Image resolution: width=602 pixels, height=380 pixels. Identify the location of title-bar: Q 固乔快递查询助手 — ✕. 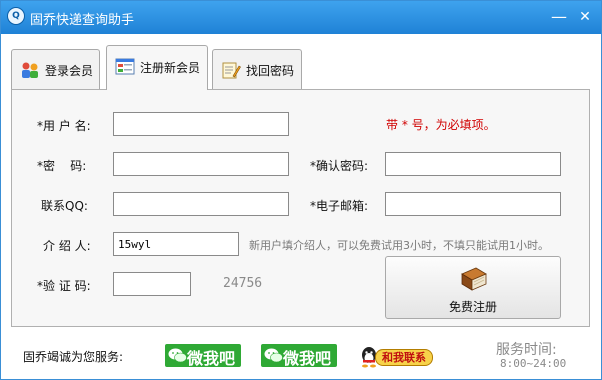
(301, 17).